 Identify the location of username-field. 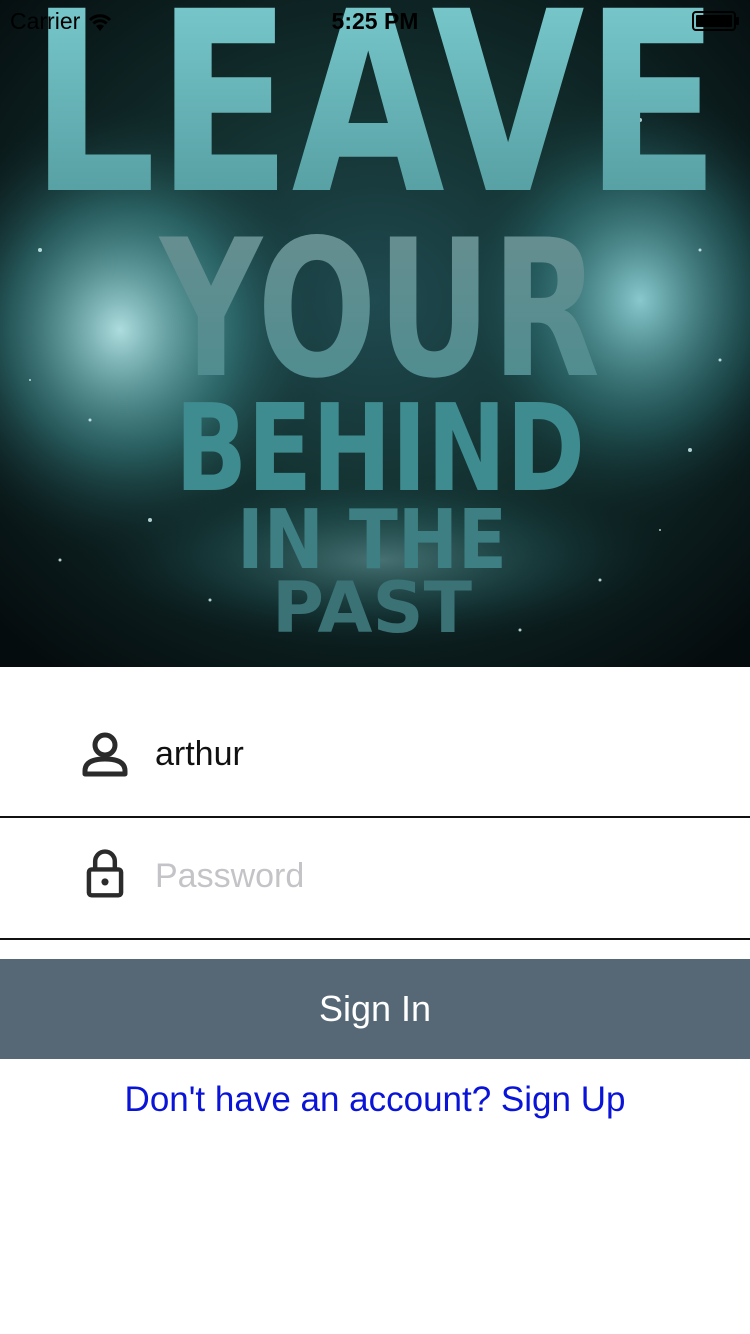
(375, 754).